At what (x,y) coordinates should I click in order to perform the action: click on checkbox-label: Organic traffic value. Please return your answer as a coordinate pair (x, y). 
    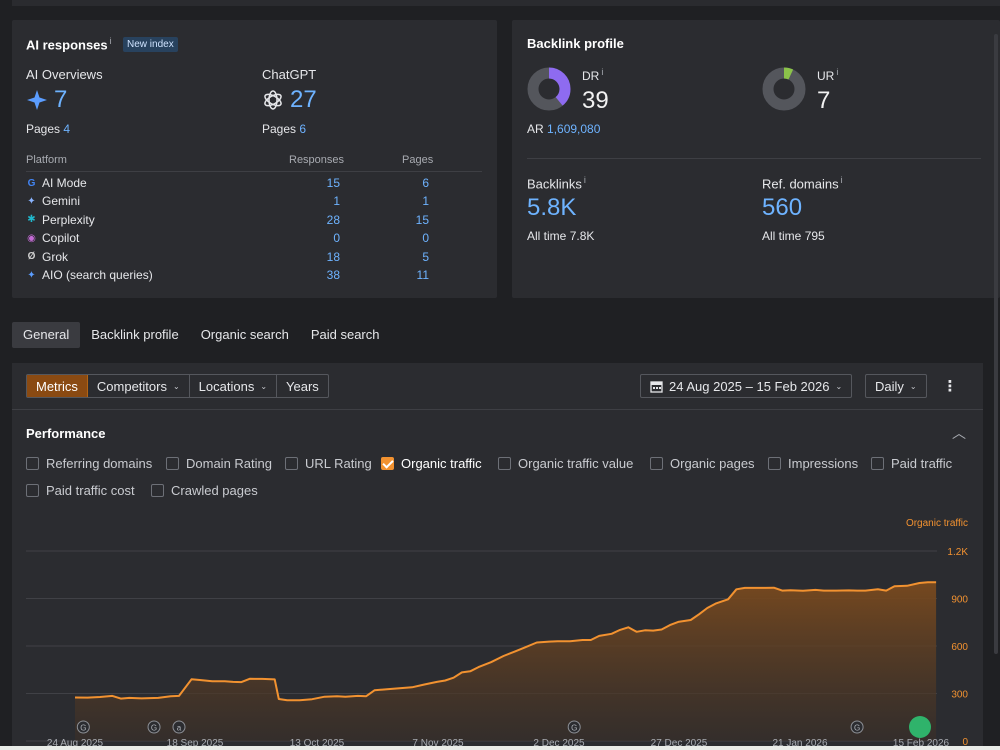
    Looking at the image, I should click on (576, 463).